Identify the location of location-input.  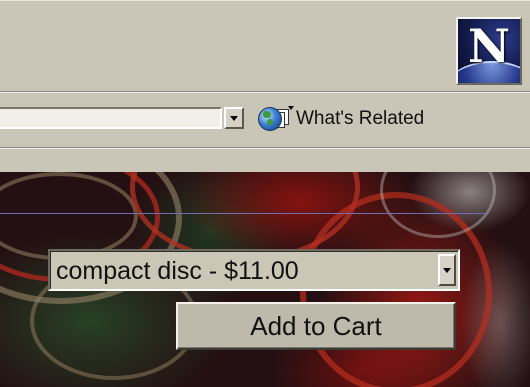
(111, 118).